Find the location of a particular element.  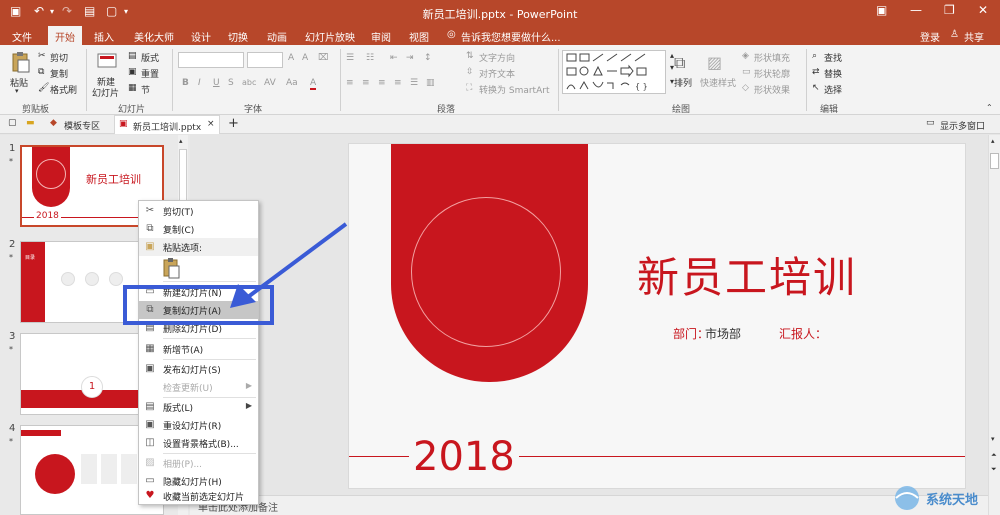

previous-slide-icon: ⏶ is located at coordinates (994, 455).